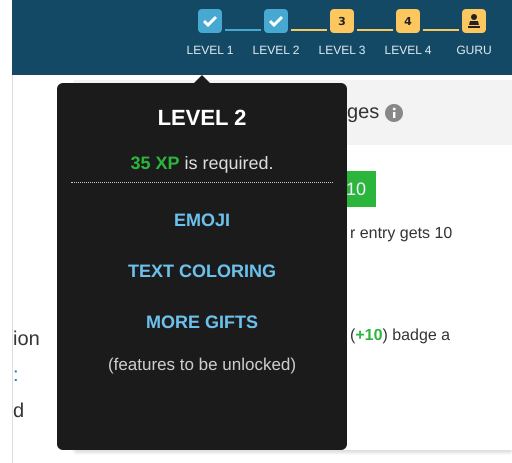 Image resolution: width=512 pixels, height=463 pixels. What do you see at coordinates (27, 339) in the screenshot?
I see `text-fragment: ion` at bounding box center [27, 339].